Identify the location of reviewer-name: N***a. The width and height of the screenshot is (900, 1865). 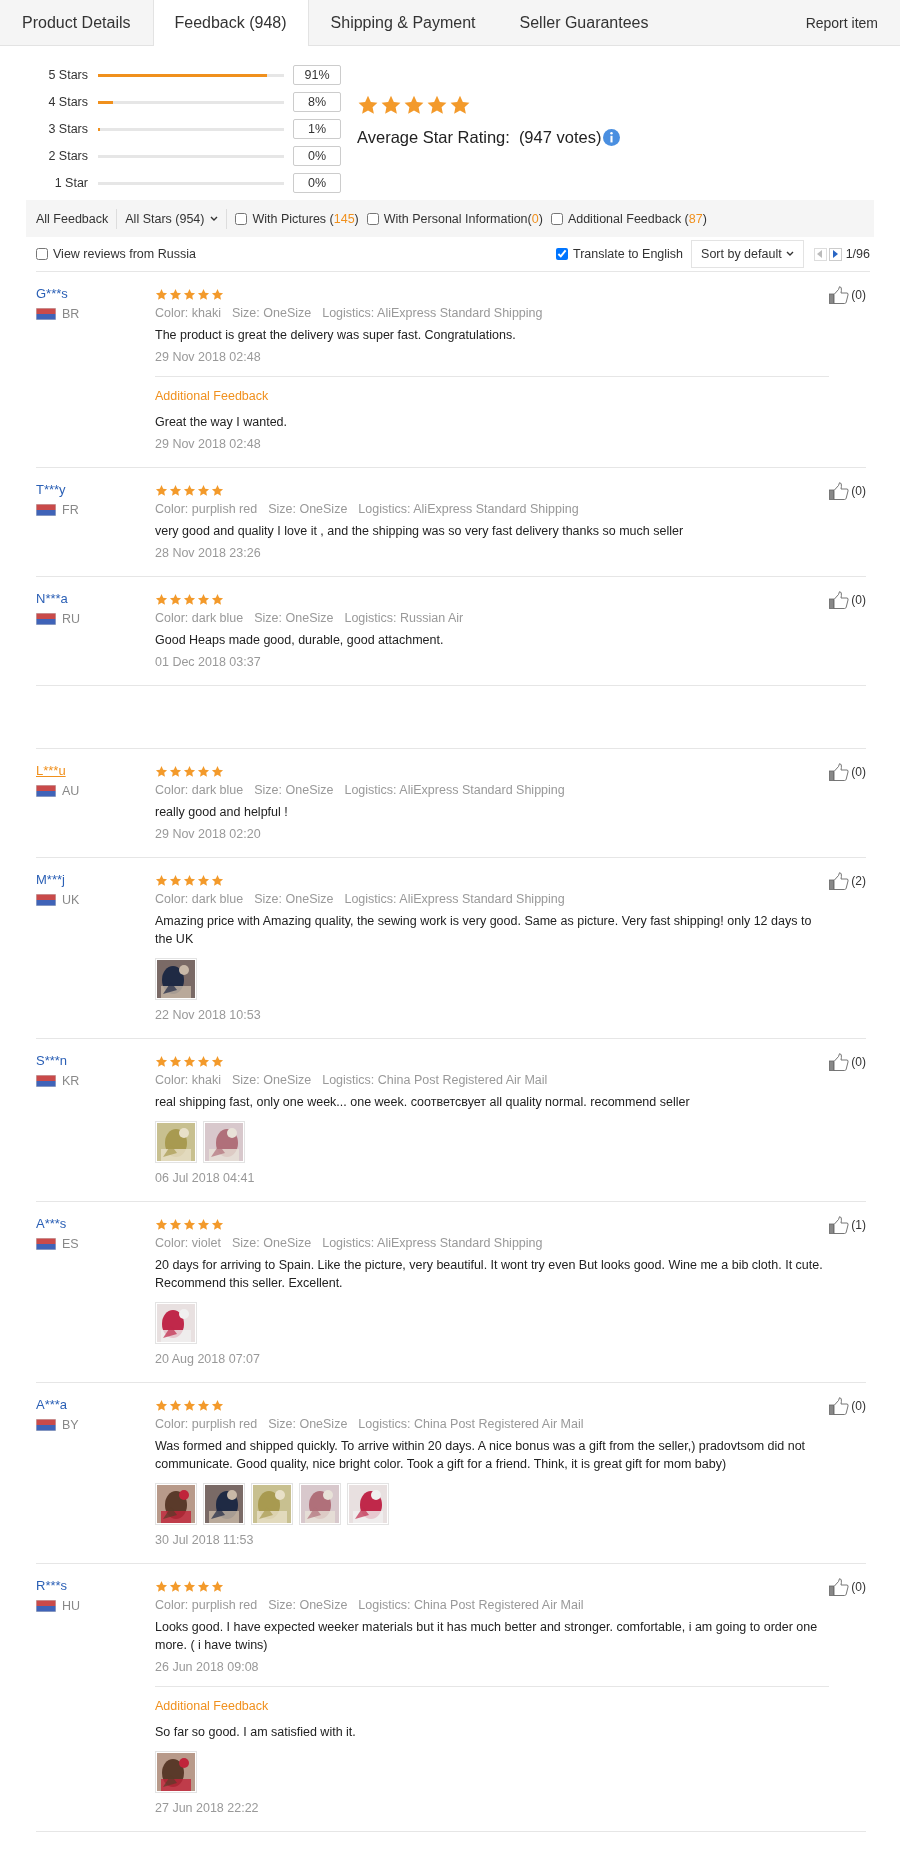
(52, 598).